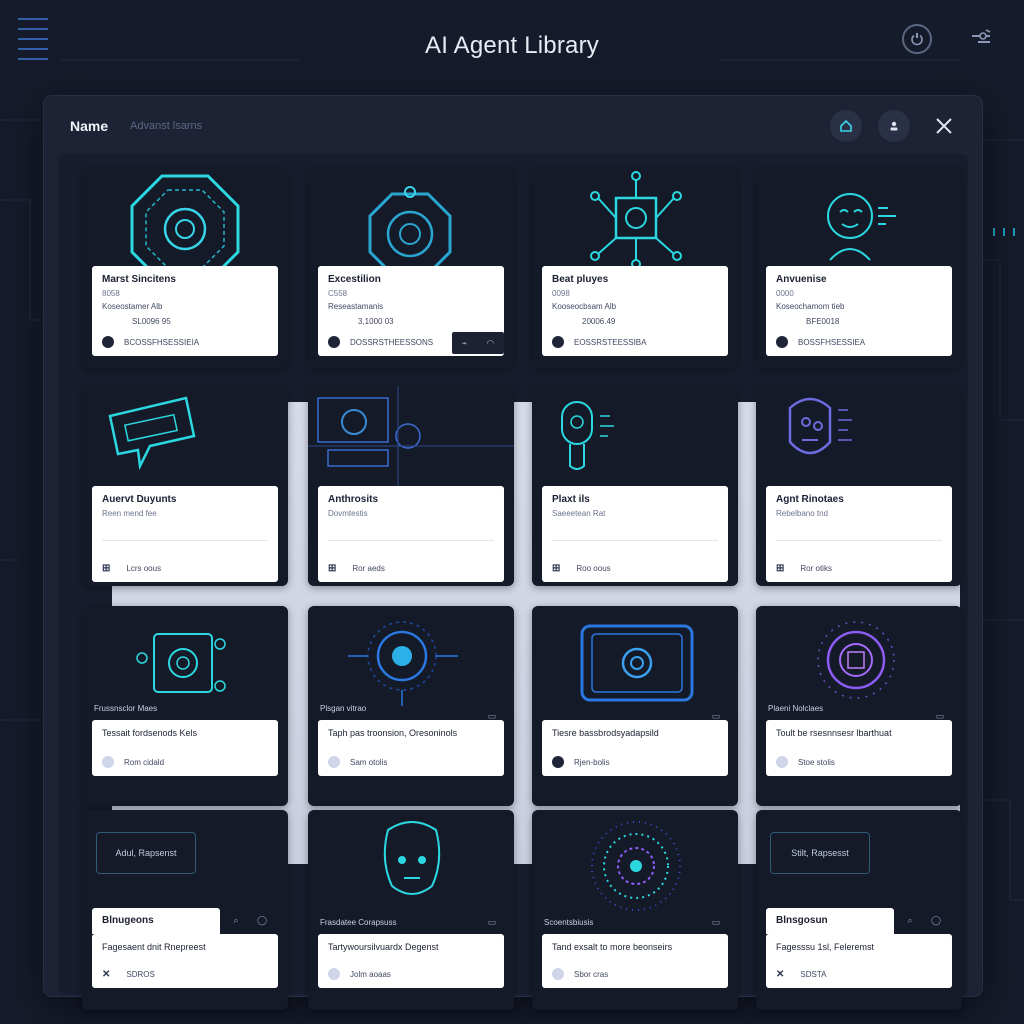  Describe the element at coordinates (478, 343) in the screenshot. I see `card-actions: ⌁ ◠` at that location.